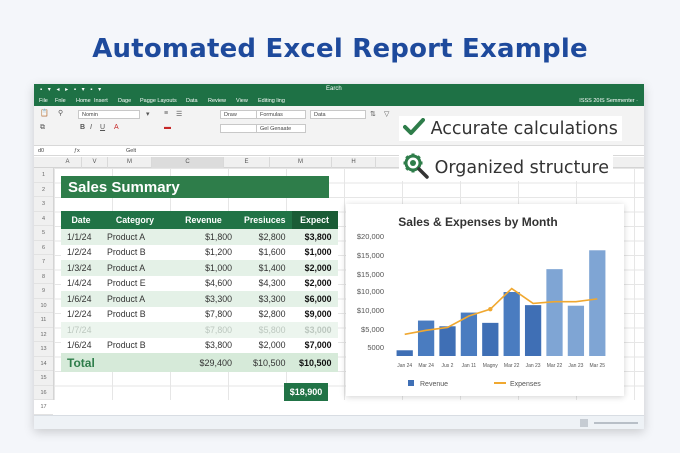 This screenshot has width=680, height=453. Describe the element at coordinates (135, 220) in the screenshot. I see `header-category: Category` at that location.